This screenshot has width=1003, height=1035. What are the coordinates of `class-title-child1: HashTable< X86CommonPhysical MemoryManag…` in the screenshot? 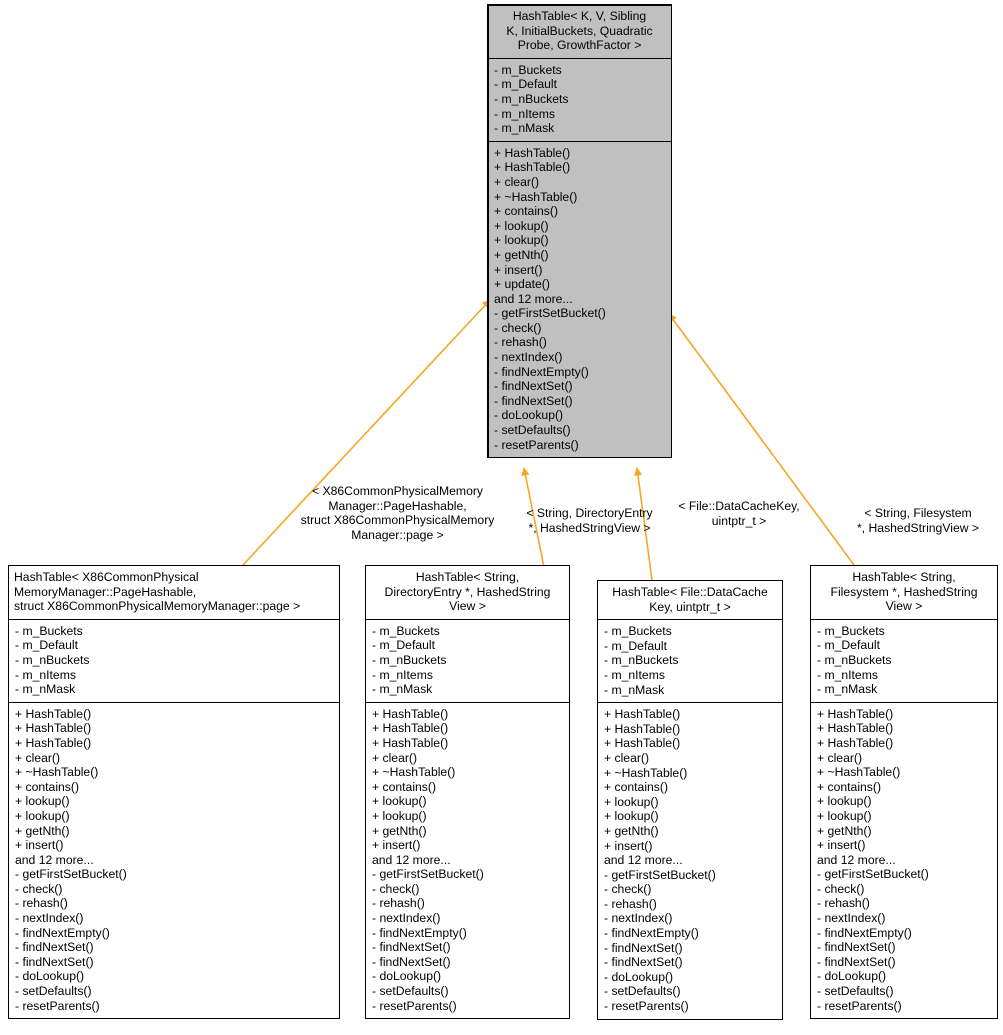 It's located at (174, 593).